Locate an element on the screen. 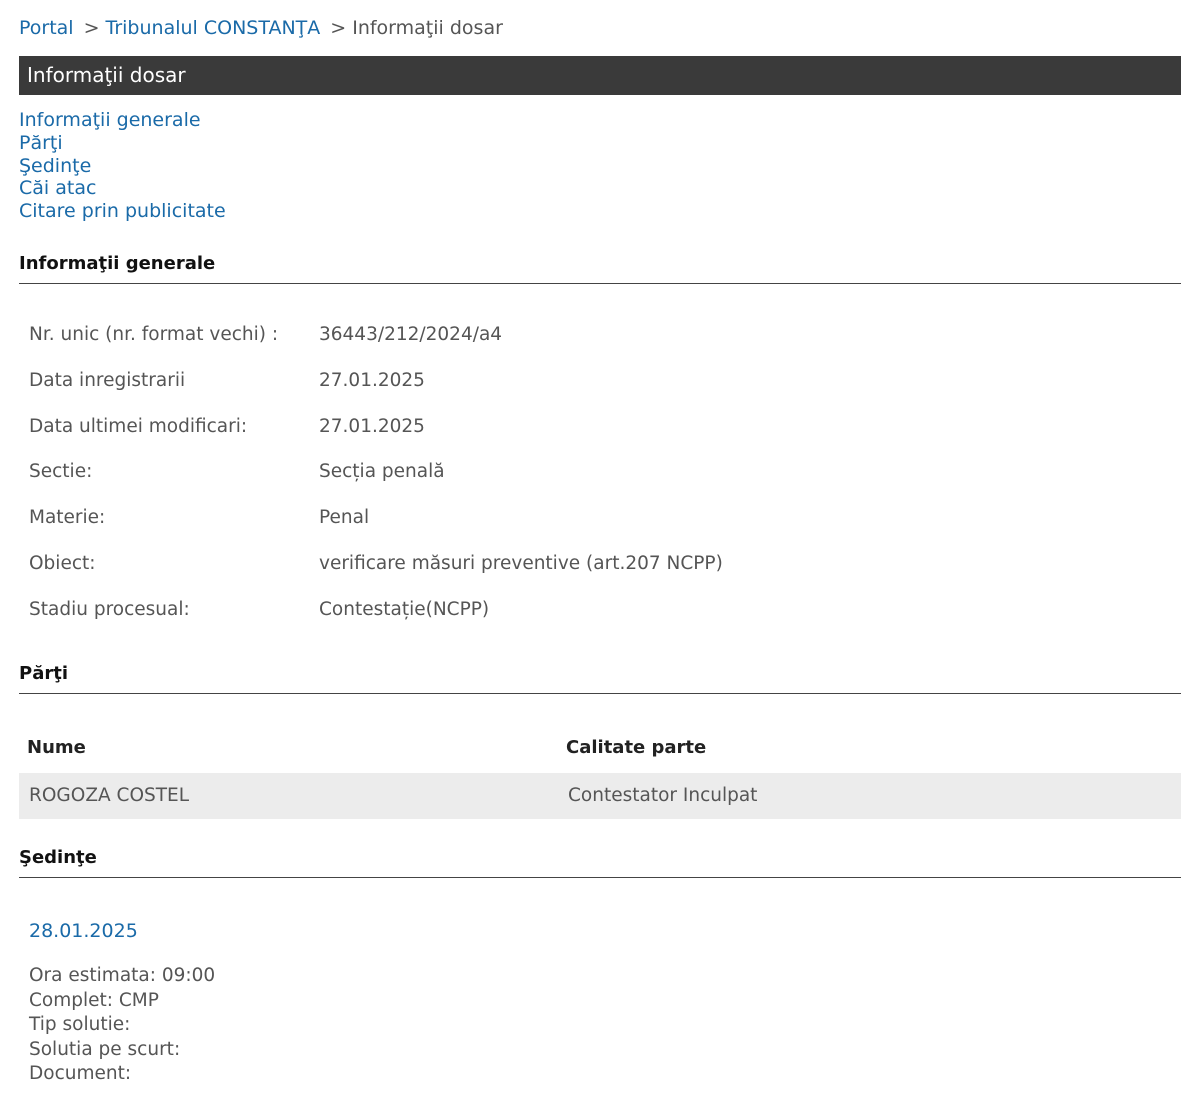 This screenshot has width=1200, height=1100. column-header-name: Nume is located at coordinates (56, 747).